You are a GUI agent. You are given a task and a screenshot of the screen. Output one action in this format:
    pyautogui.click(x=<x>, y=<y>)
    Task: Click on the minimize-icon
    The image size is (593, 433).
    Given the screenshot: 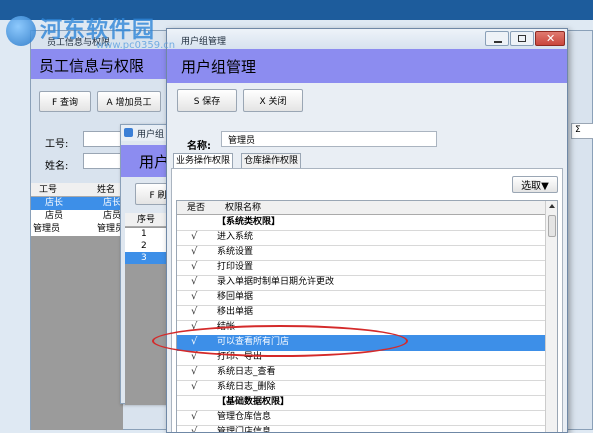 What is the action you would take?
    pyautogui.click(x=498, y=42)
    